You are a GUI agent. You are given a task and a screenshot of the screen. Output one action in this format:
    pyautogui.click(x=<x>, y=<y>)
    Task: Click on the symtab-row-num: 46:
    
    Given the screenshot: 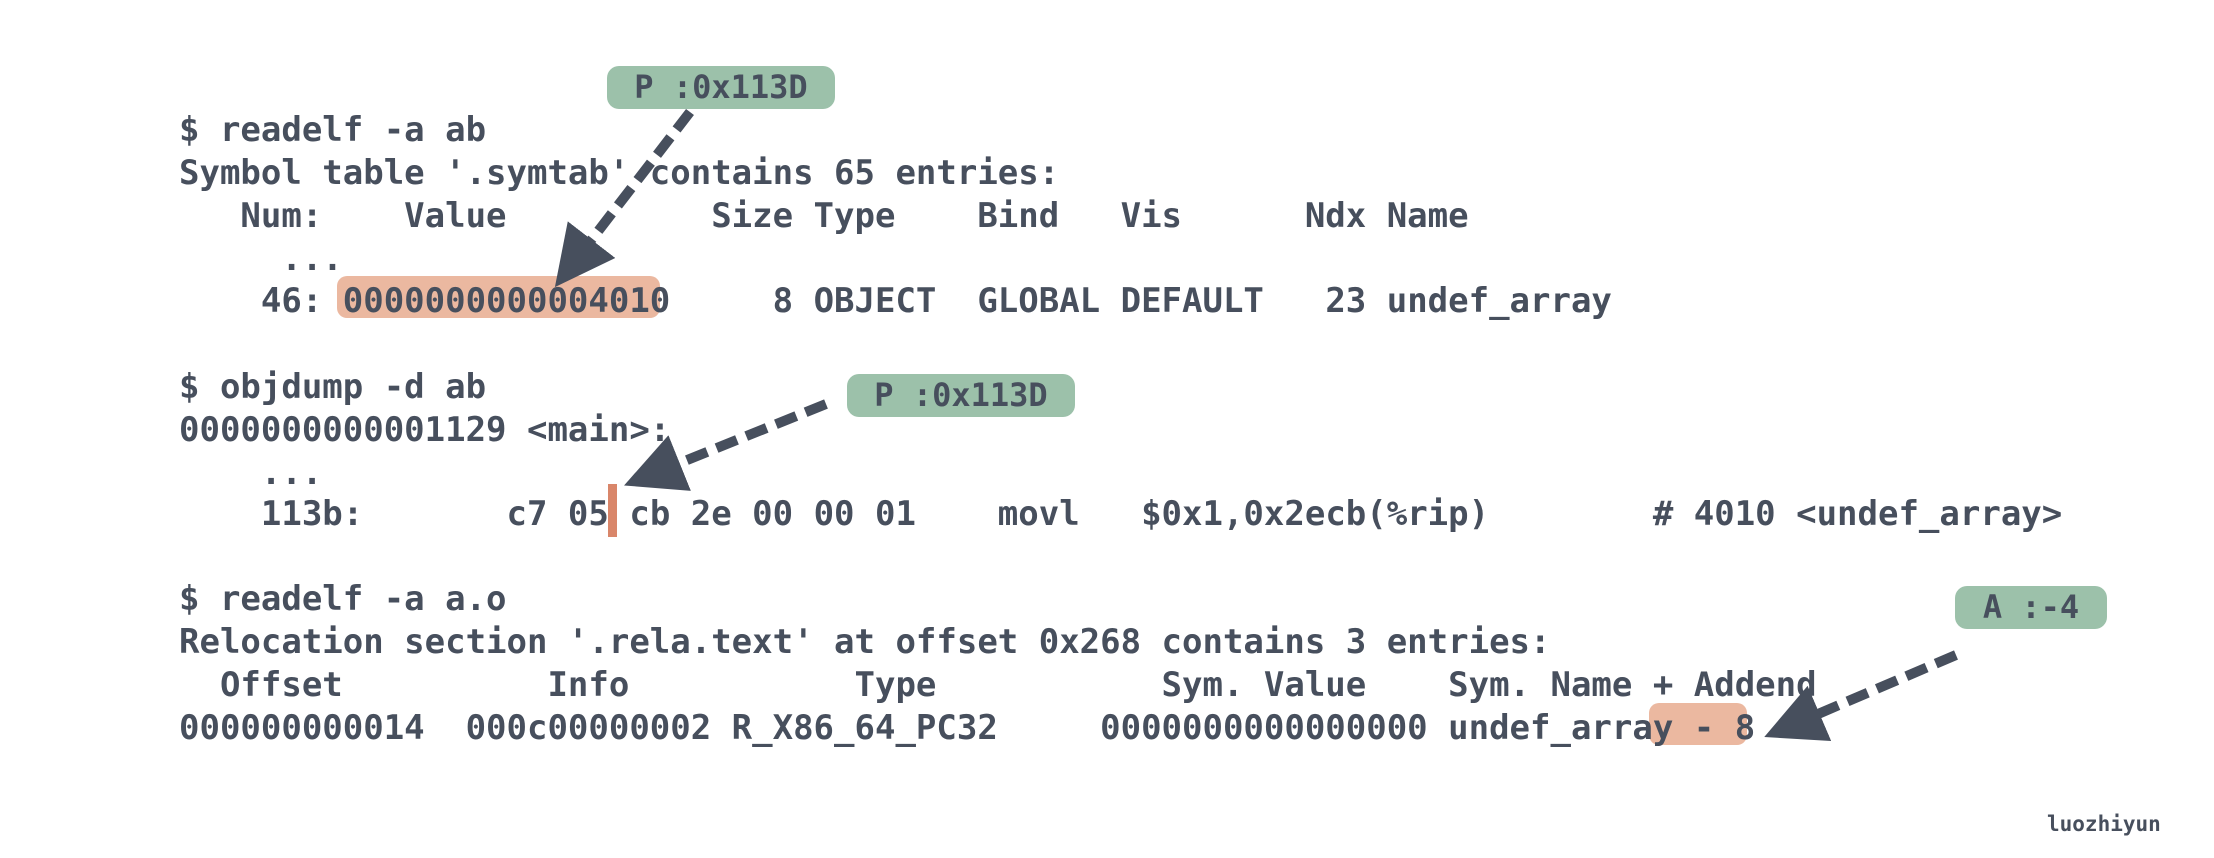 What is the action you would take?
    pyautogui.click(x=261, y=301)
    